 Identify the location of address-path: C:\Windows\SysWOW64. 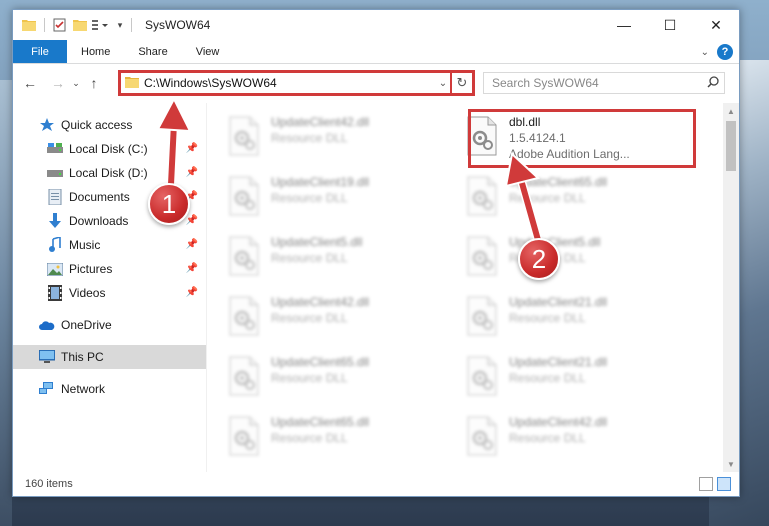
(290, 83).